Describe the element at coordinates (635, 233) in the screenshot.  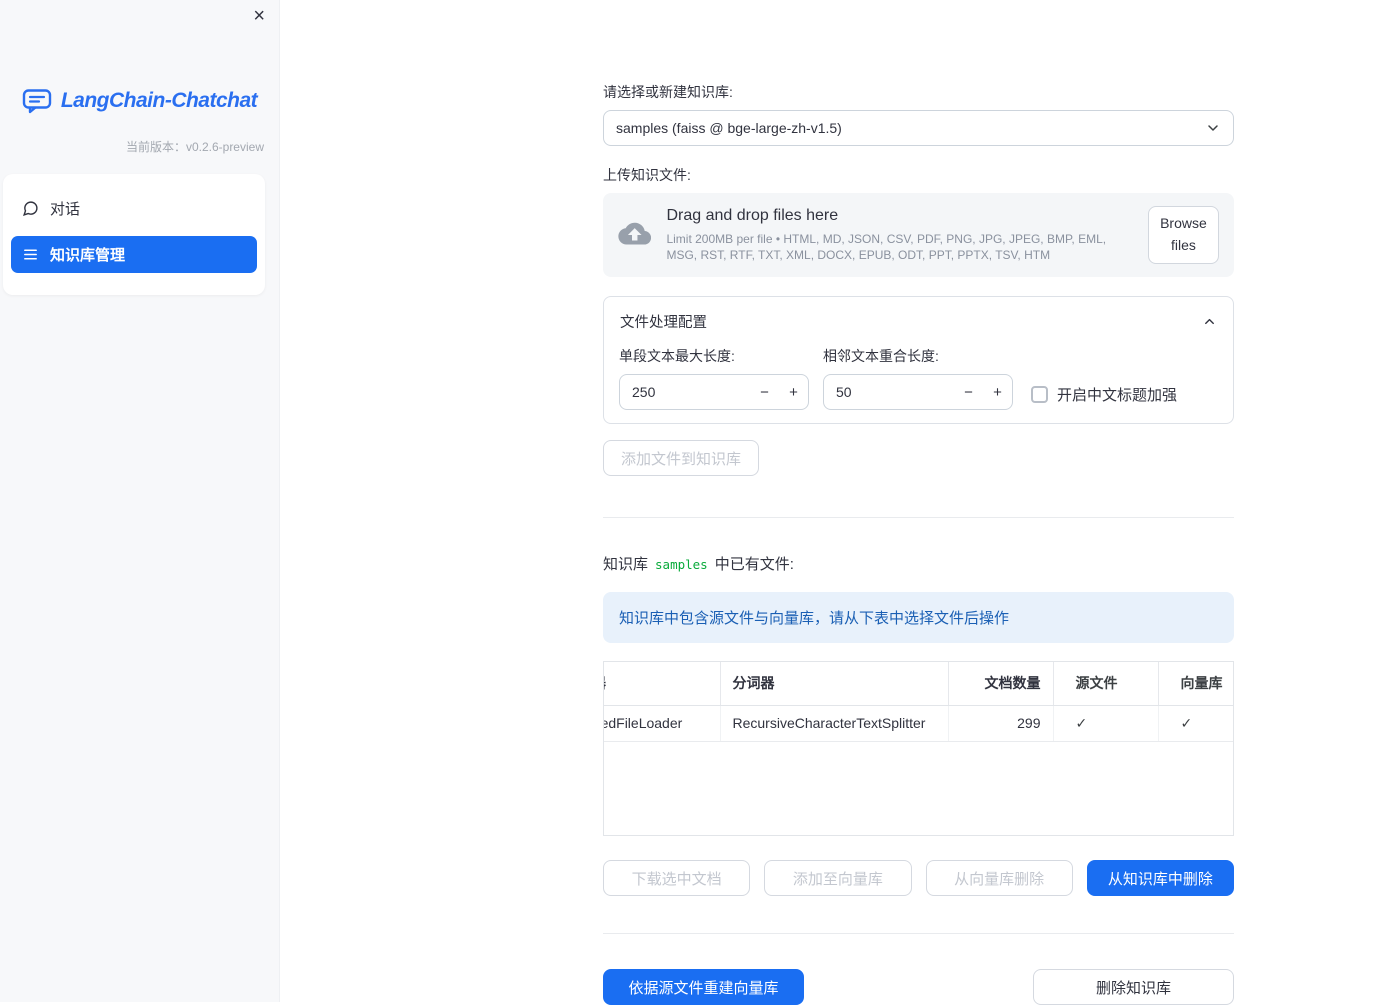
I see `cloud-upload-icon` at that location.